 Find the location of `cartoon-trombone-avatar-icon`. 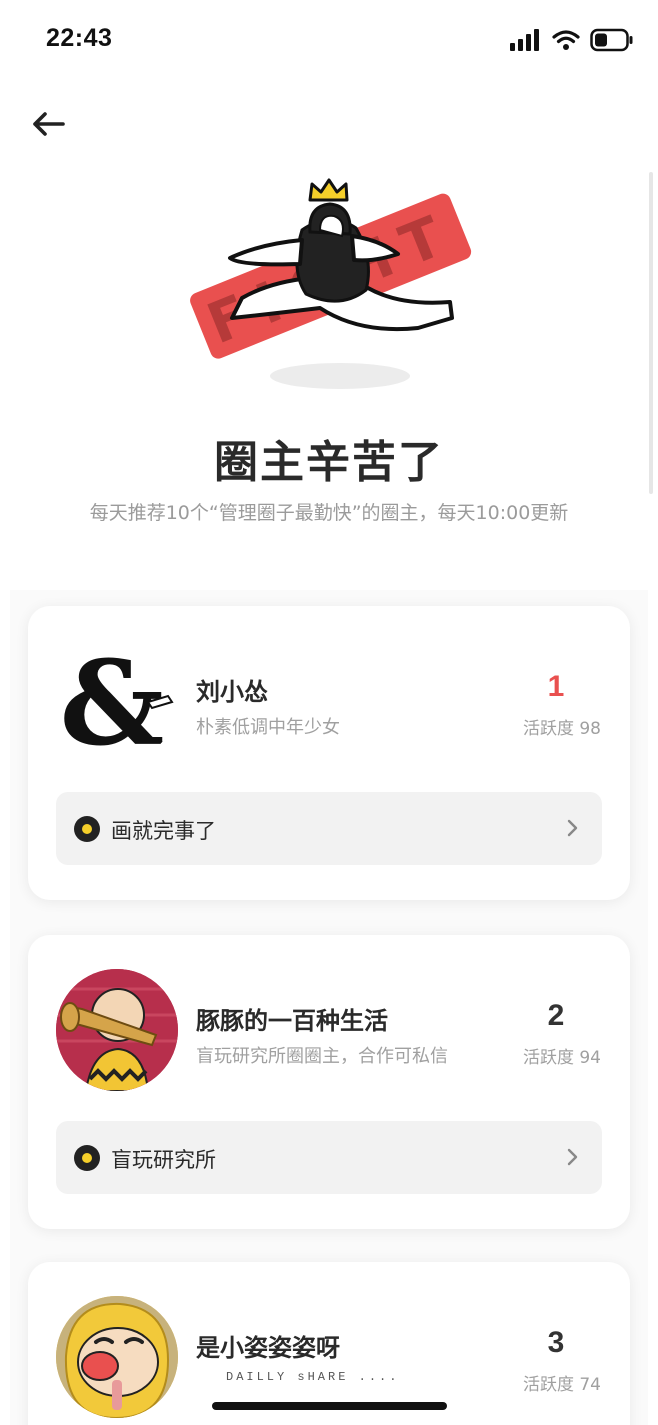

cartoon-trombone-avatar-icon is located at coordinates (117, 1030).